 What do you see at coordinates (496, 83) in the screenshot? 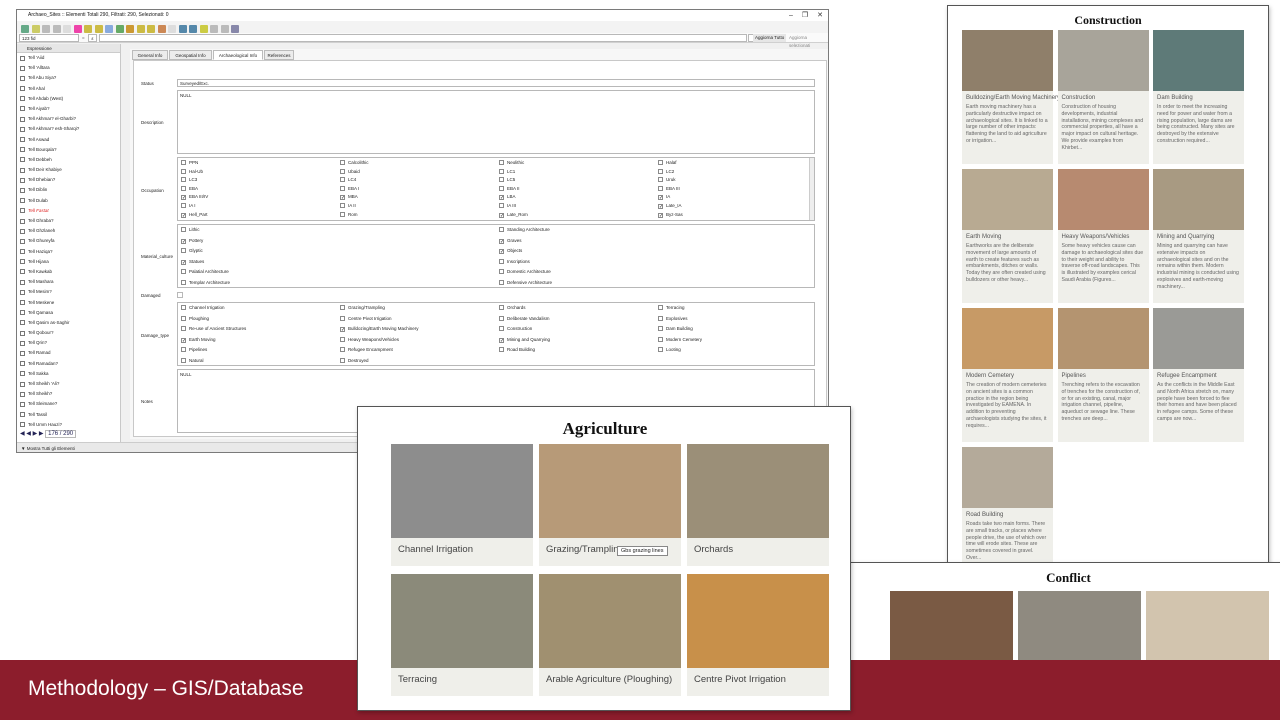
I see `status-select: Surveyed/Exc.` at bounding box center [496, 83].